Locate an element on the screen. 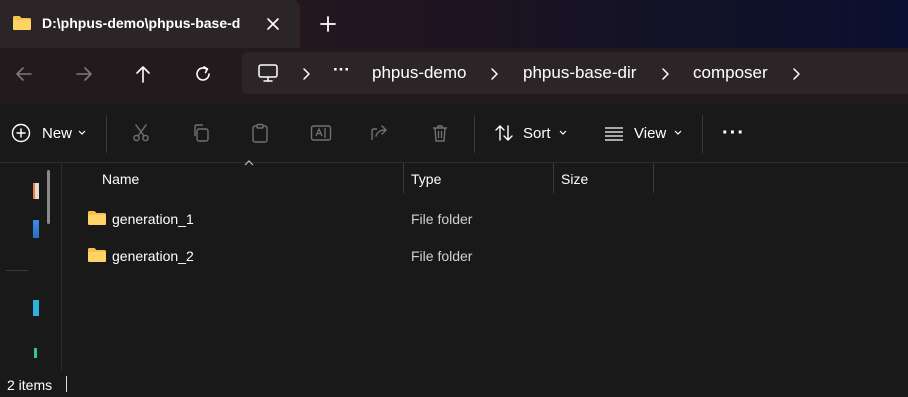 This screenshot has width=908, height=397. more-options-icon: ··· is located at coordinates (733, 132).